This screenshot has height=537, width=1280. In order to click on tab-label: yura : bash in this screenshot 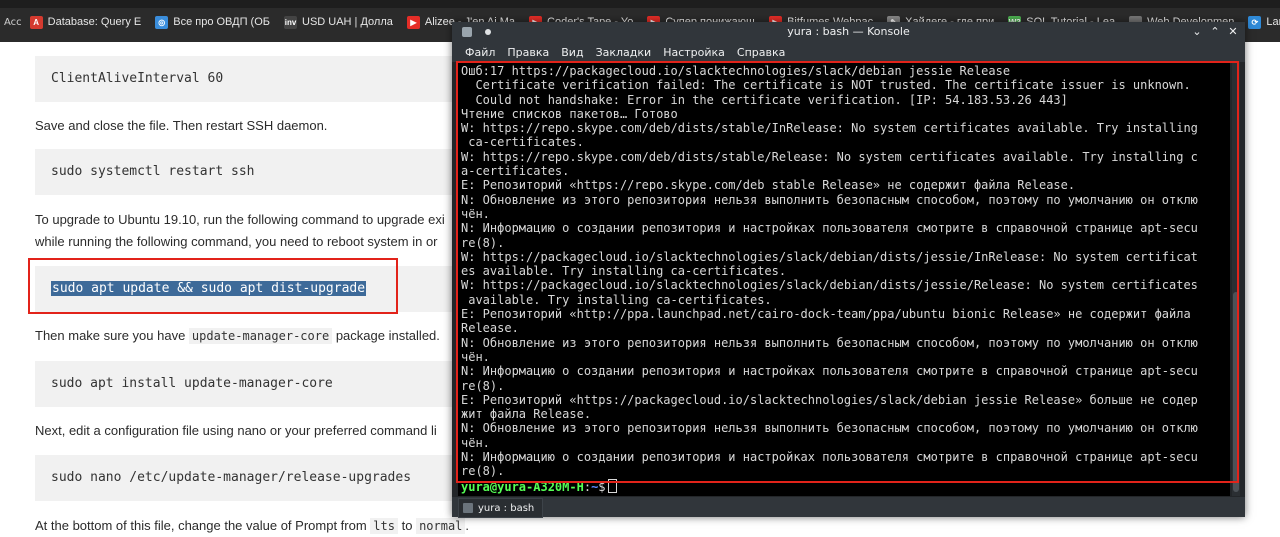, I will do `click(506, 508)`.